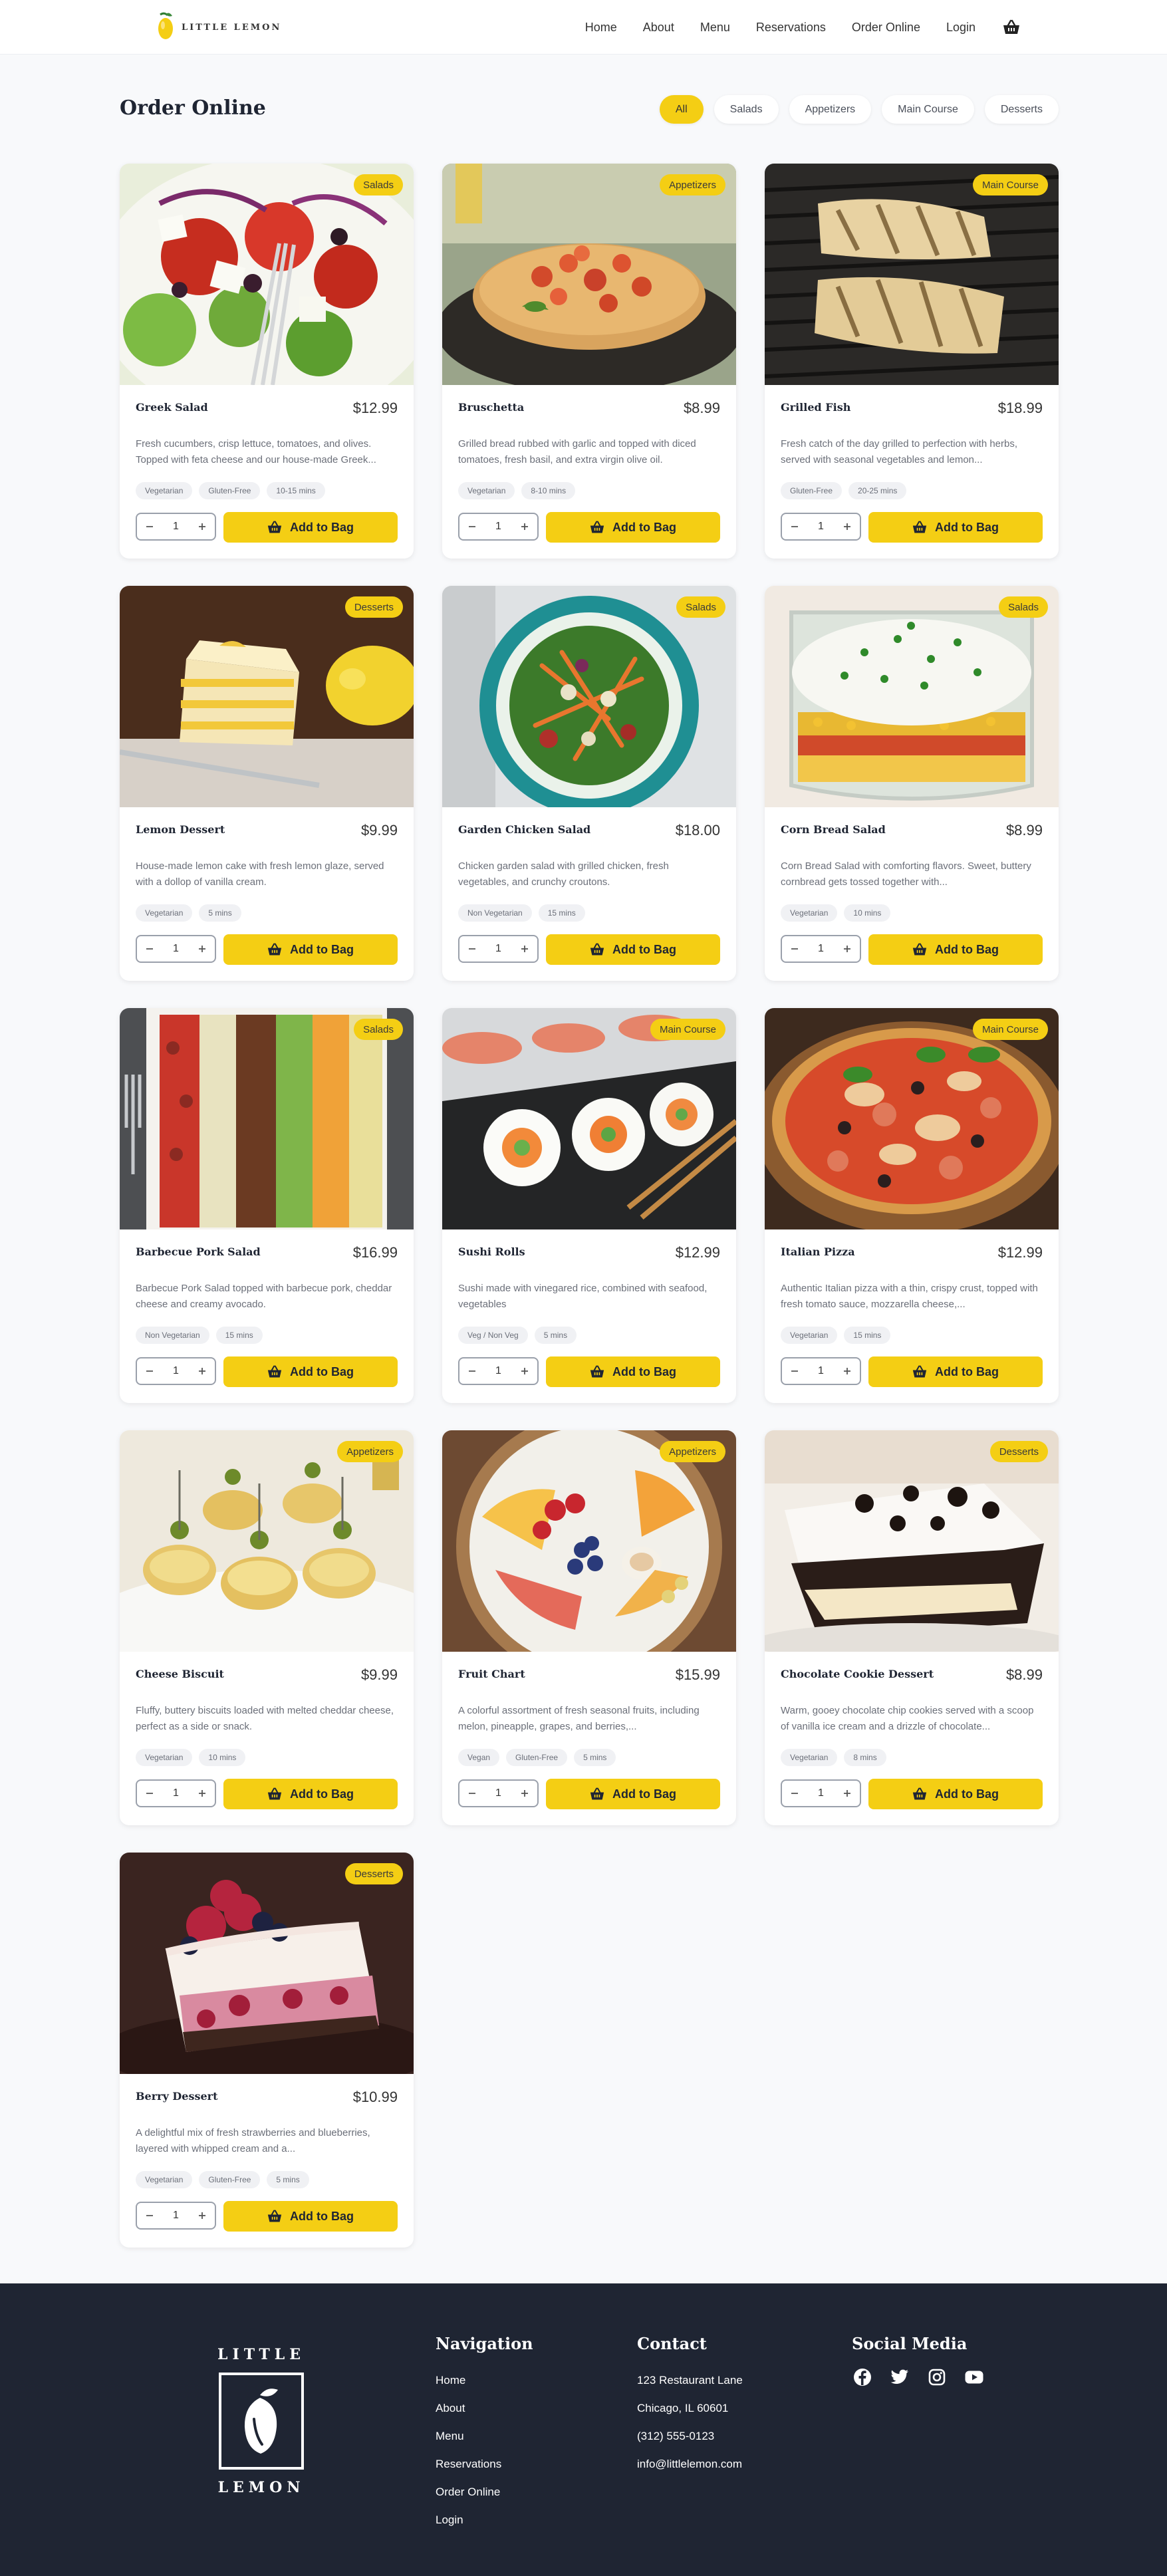  Describe the element at coordinates (746, 109) in the screenshot. I see `filter-salads: Salads` at that location.